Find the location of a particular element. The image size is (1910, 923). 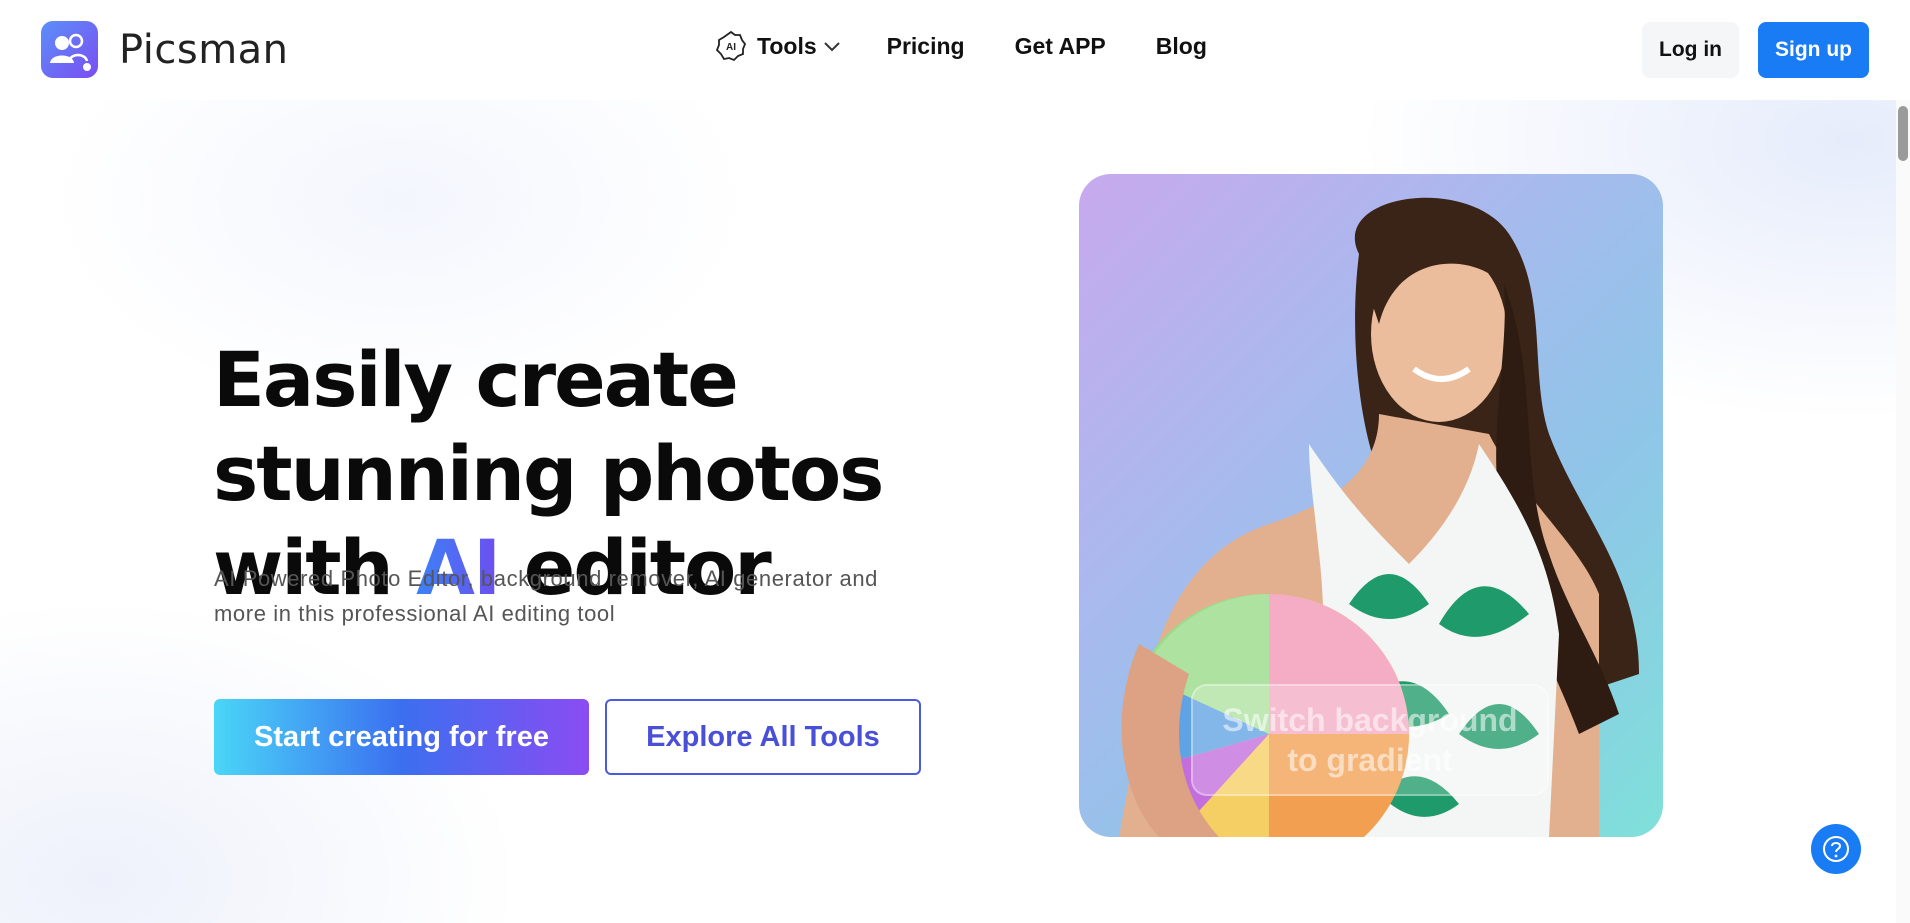

signup-button: Sign up is located at coordinates (1813, 50).